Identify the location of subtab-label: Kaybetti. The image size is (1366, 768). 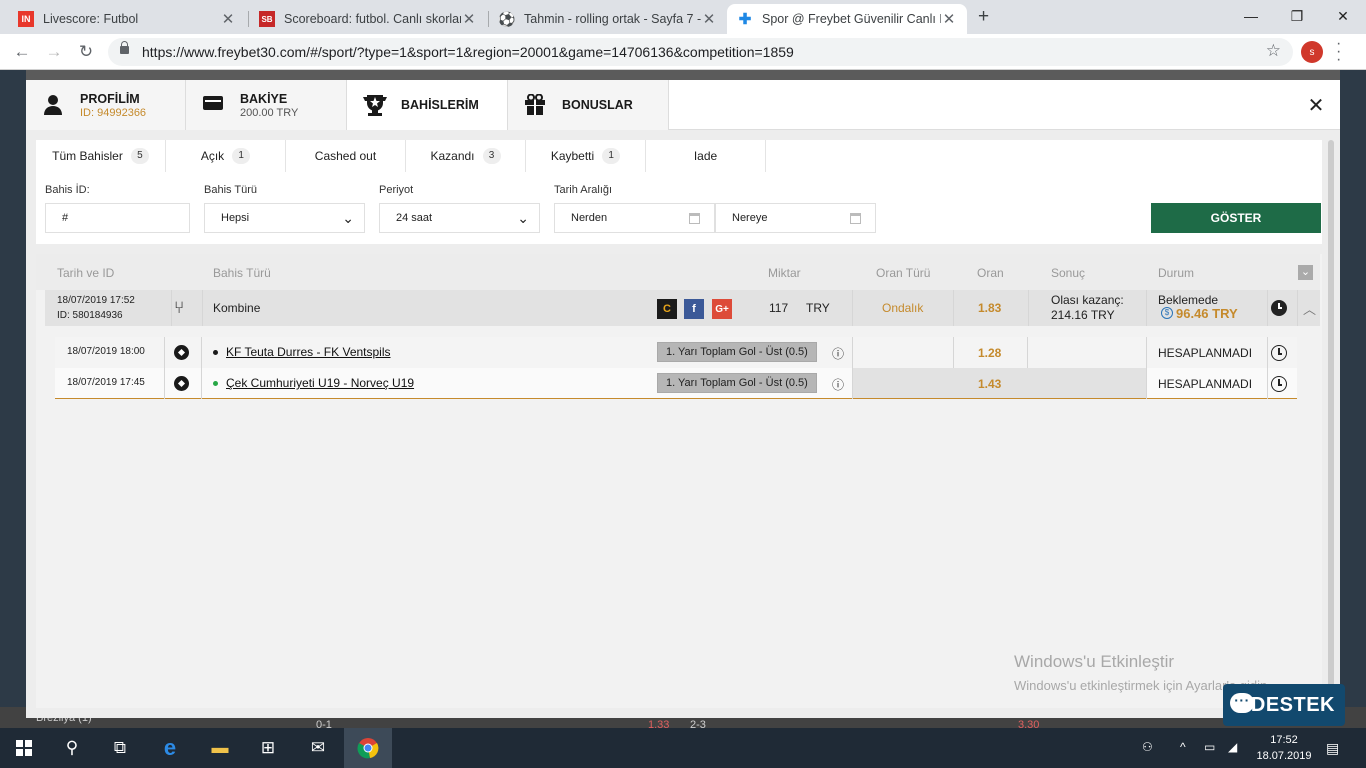
(572, 156).